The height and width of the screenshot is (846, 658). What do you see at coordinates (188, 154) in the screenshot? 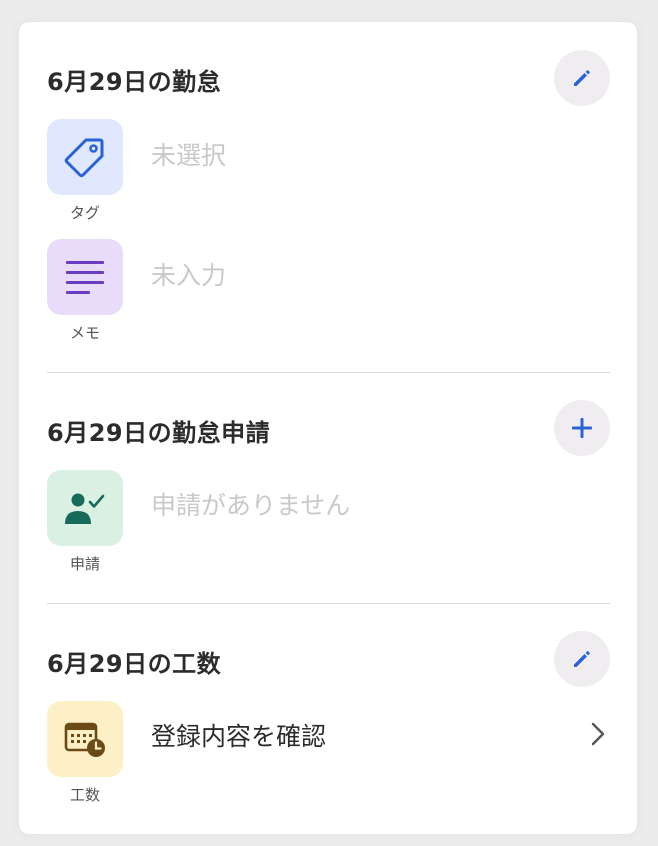
I see `tag-value: 未選択` at bounding box center [188, 154].